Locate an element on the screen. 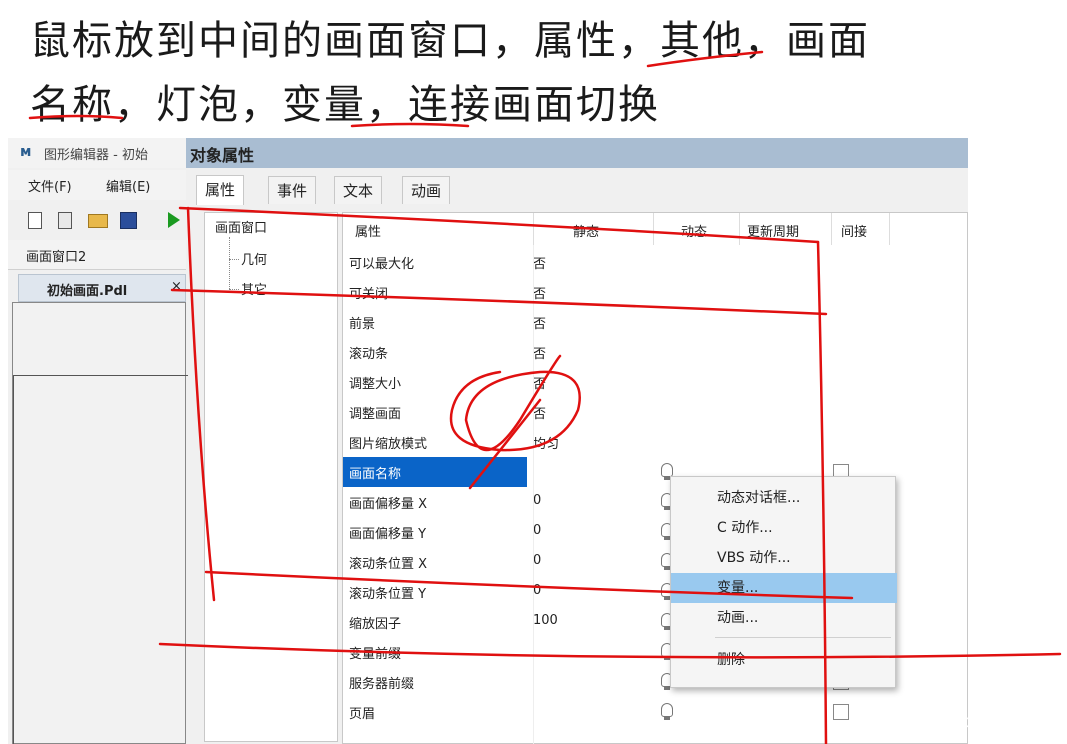  property-name: 可关闭 is located at coordinates (369, 294).